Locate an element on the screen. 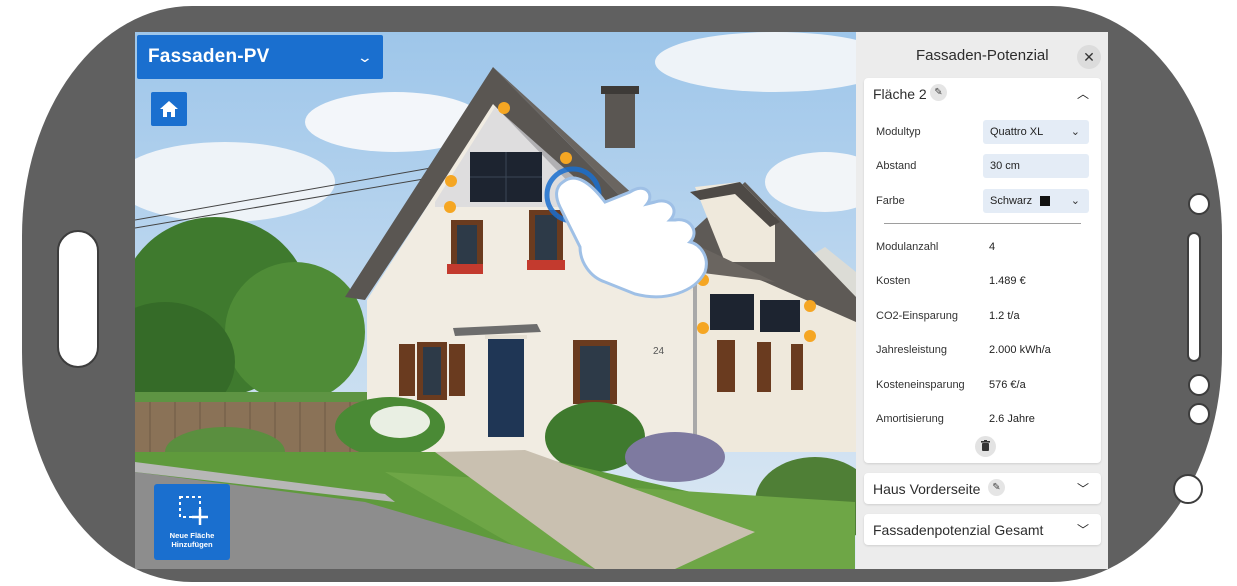 This screenshot has width=1237, height=586. color-swatch is located at coordinates (1045, 201).